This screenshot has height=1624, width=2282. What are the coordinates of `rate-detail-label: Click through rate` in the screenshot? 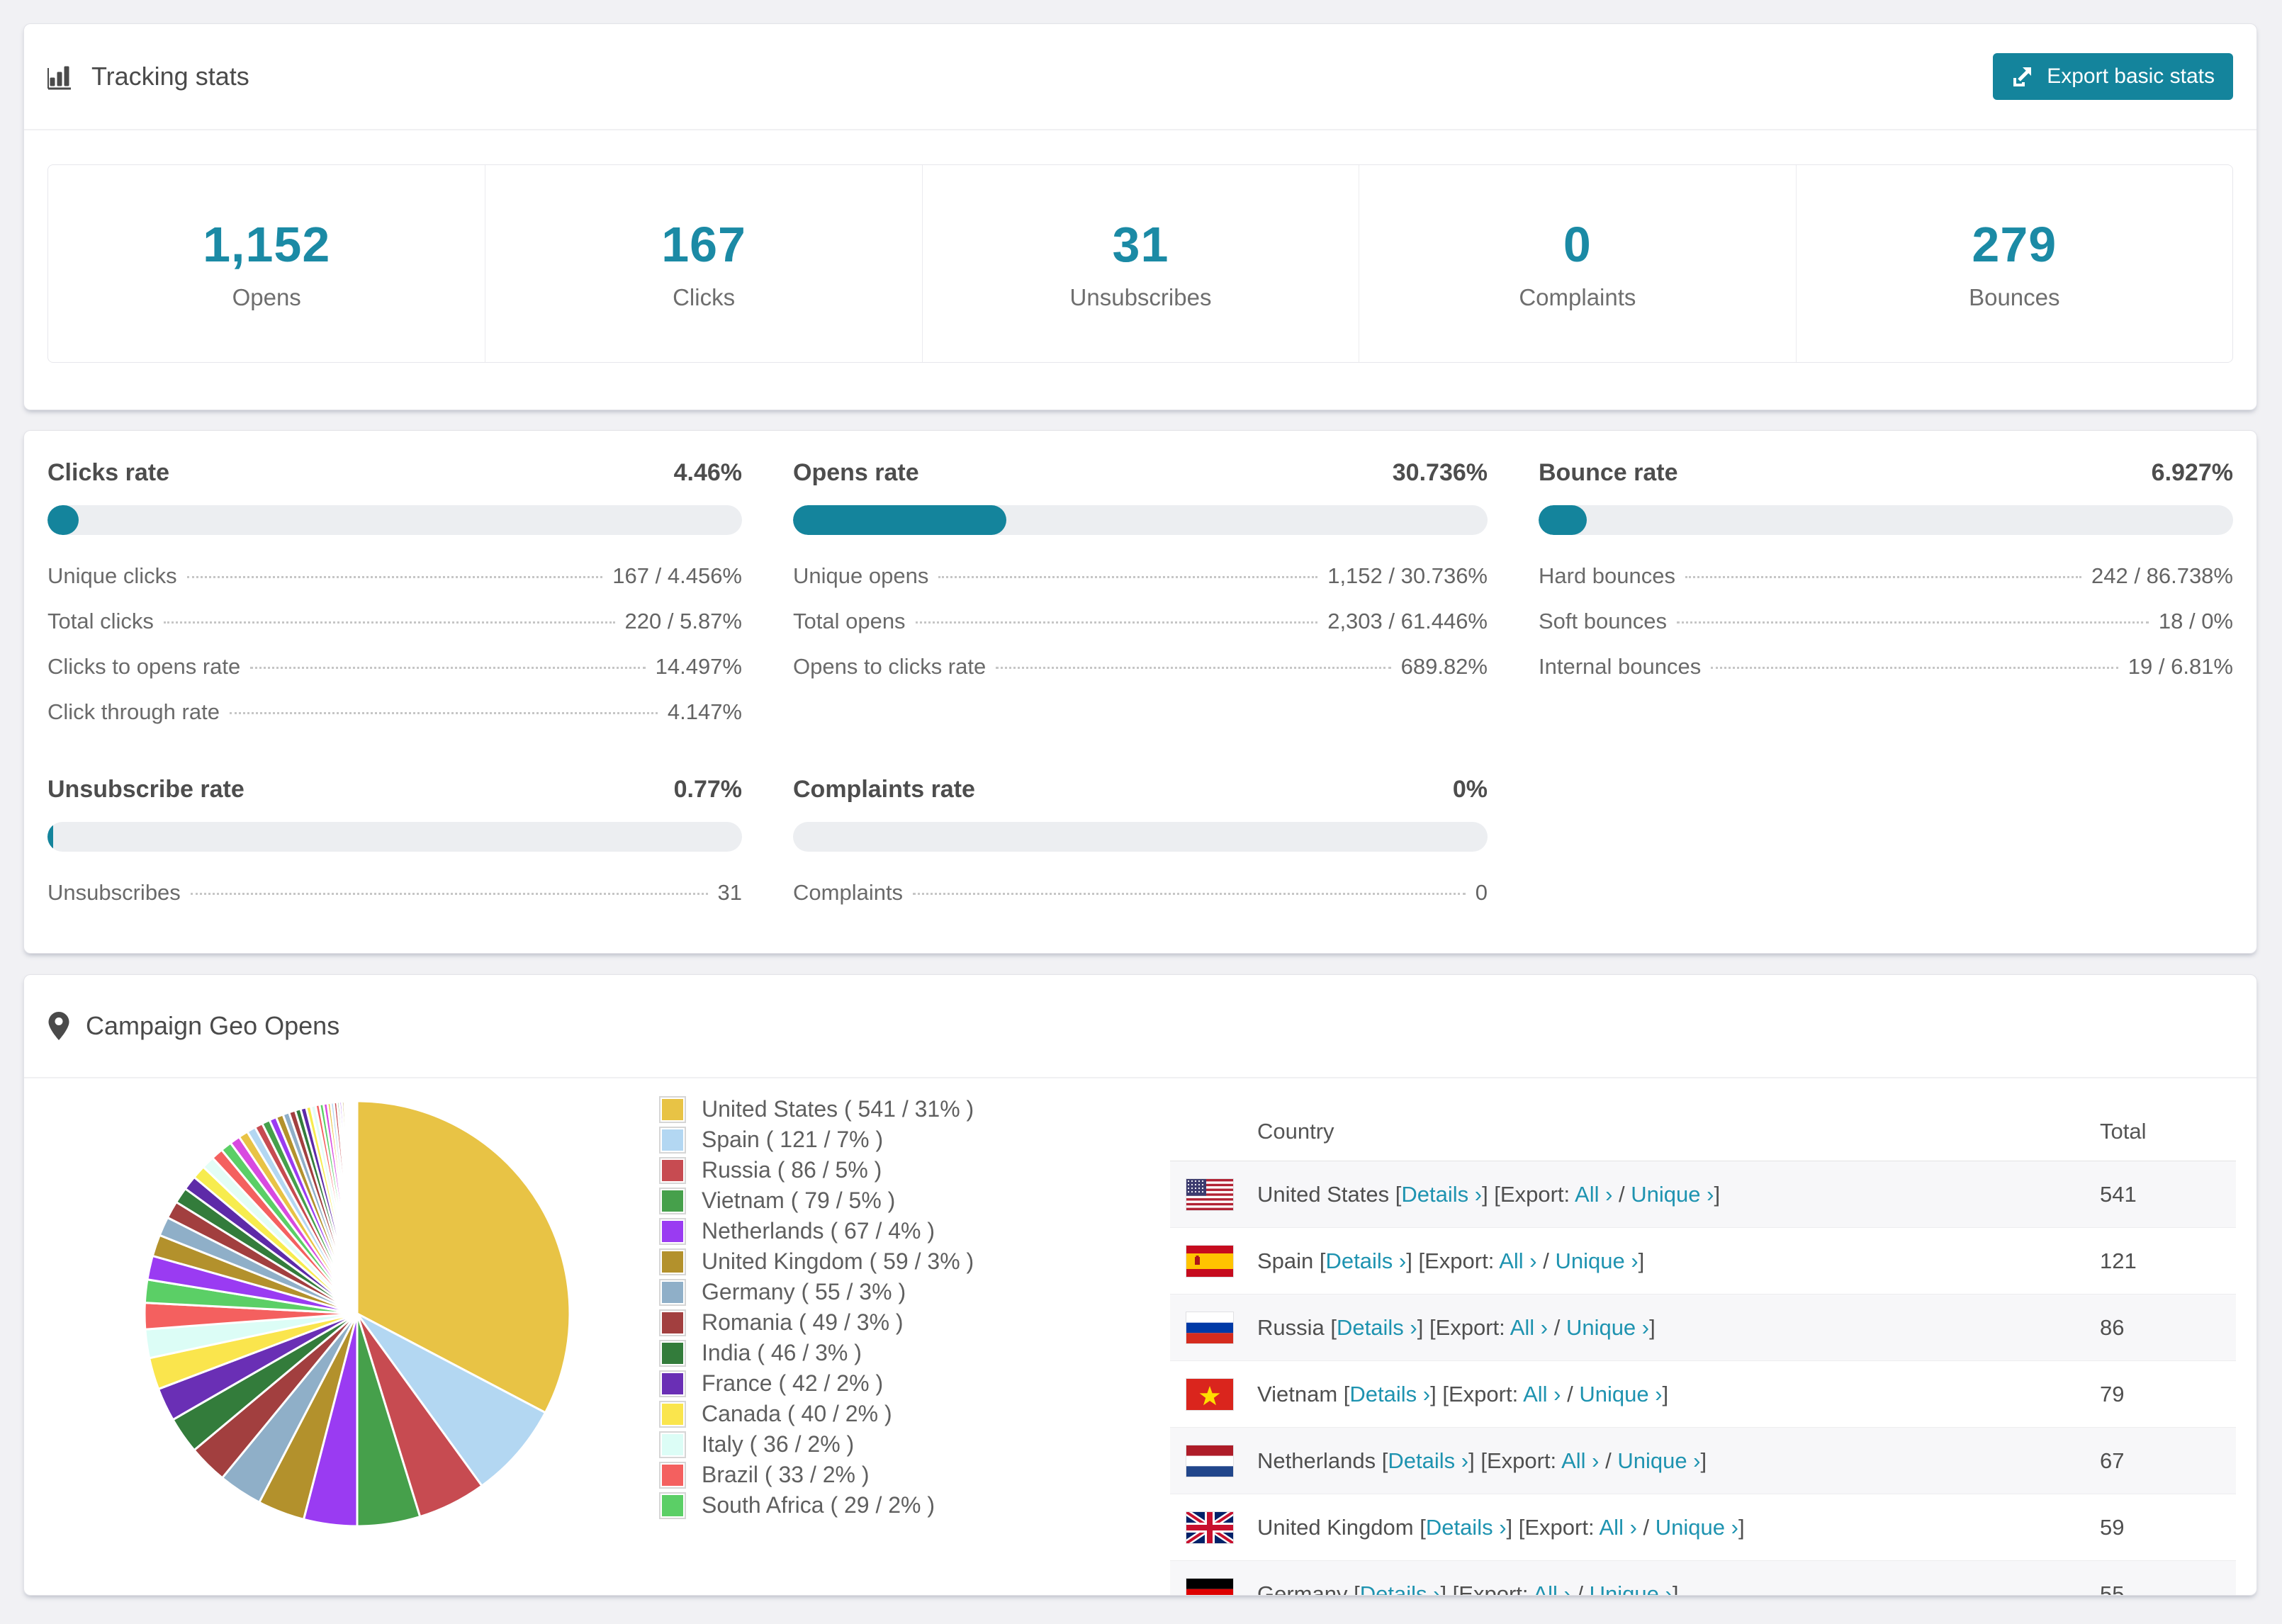 It's located at (133, 712).